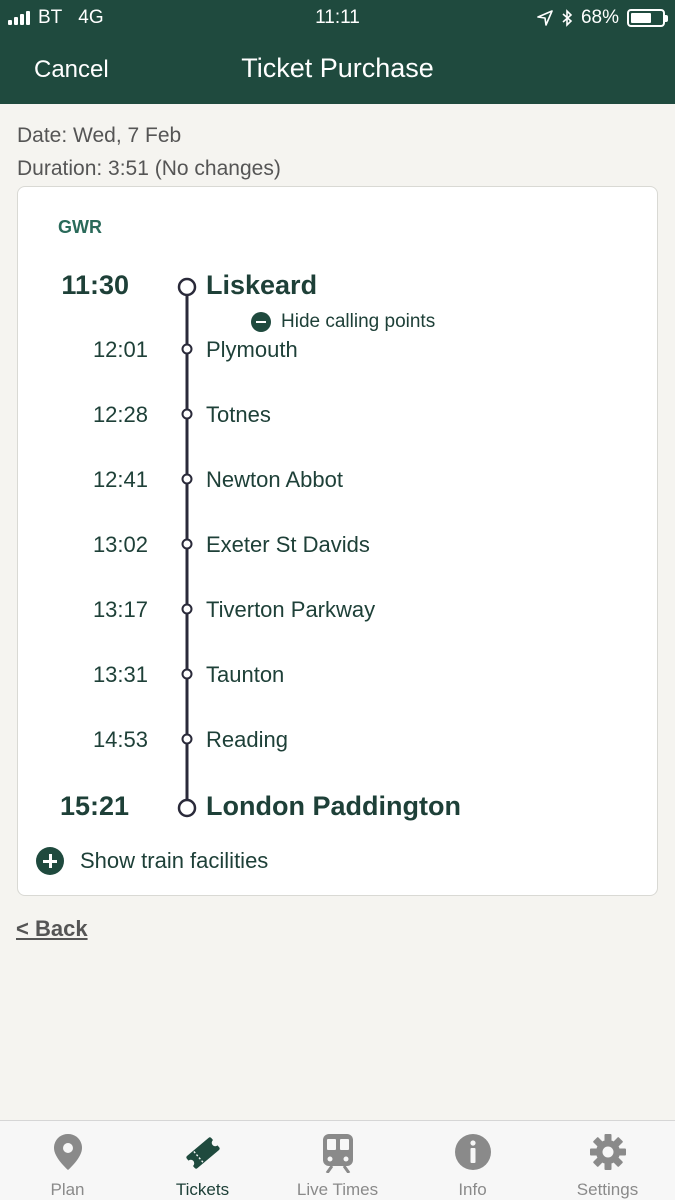 This screenshot has width=675, height=1200. What do you see at coordinates (202, 1153) in the screenshot?
I see `ticket-icon` at bounding box center [202, 1153].